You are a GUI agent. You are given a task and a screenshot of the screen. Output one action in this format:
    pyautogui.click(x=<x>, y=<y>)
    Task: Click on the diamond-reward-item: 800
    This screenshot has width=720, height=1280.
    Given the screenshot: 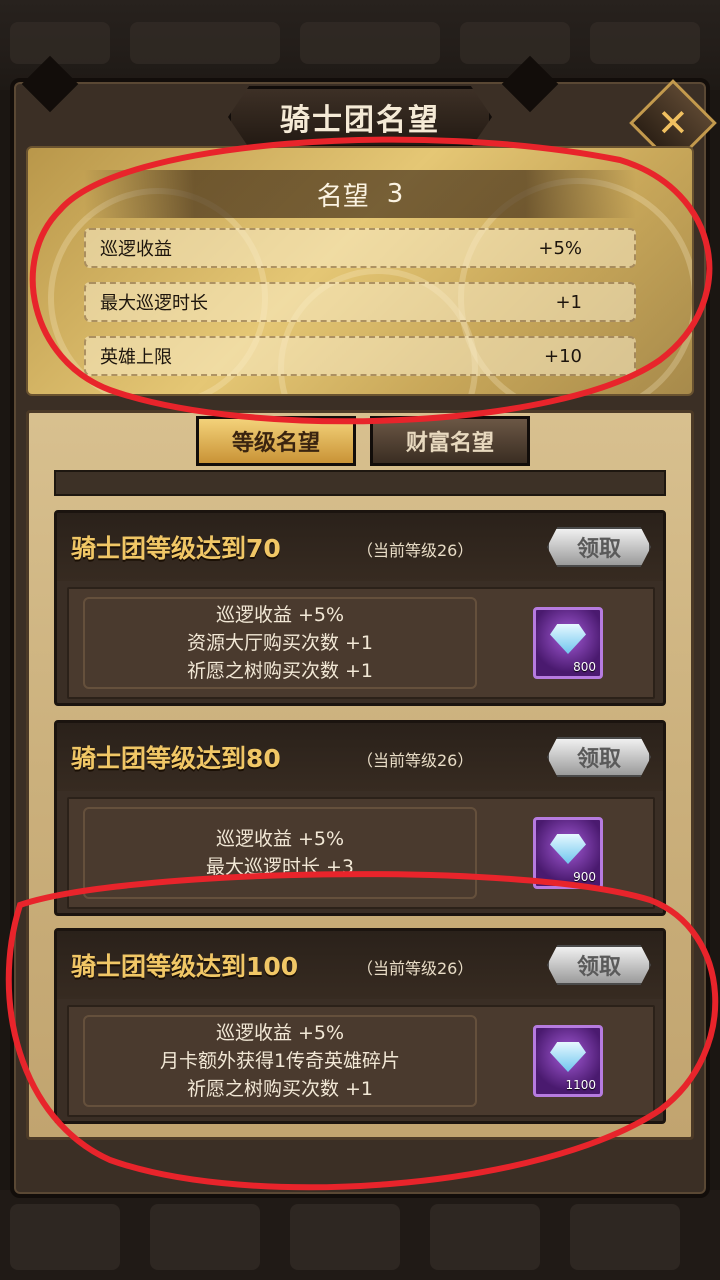 What is the action you would take?
    pyautogui.click(x=568, y=643)
    